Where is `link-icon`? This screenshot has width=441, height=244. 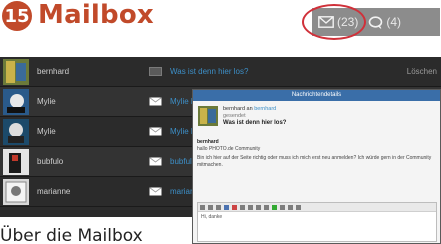 link-icon is located at coordinates (226, 207).